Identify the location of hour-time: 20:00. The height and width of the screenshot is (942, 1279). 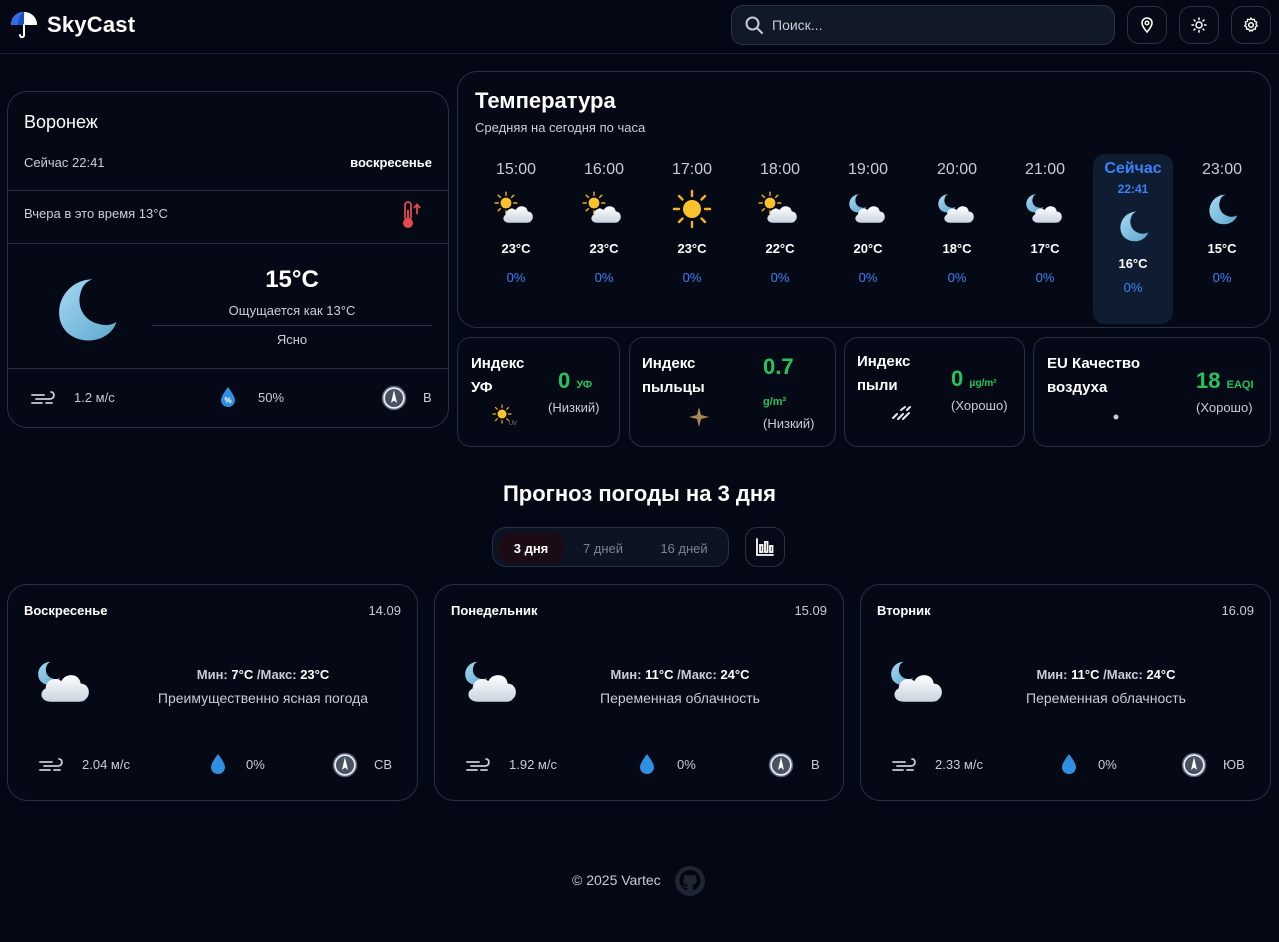
(957, 169).